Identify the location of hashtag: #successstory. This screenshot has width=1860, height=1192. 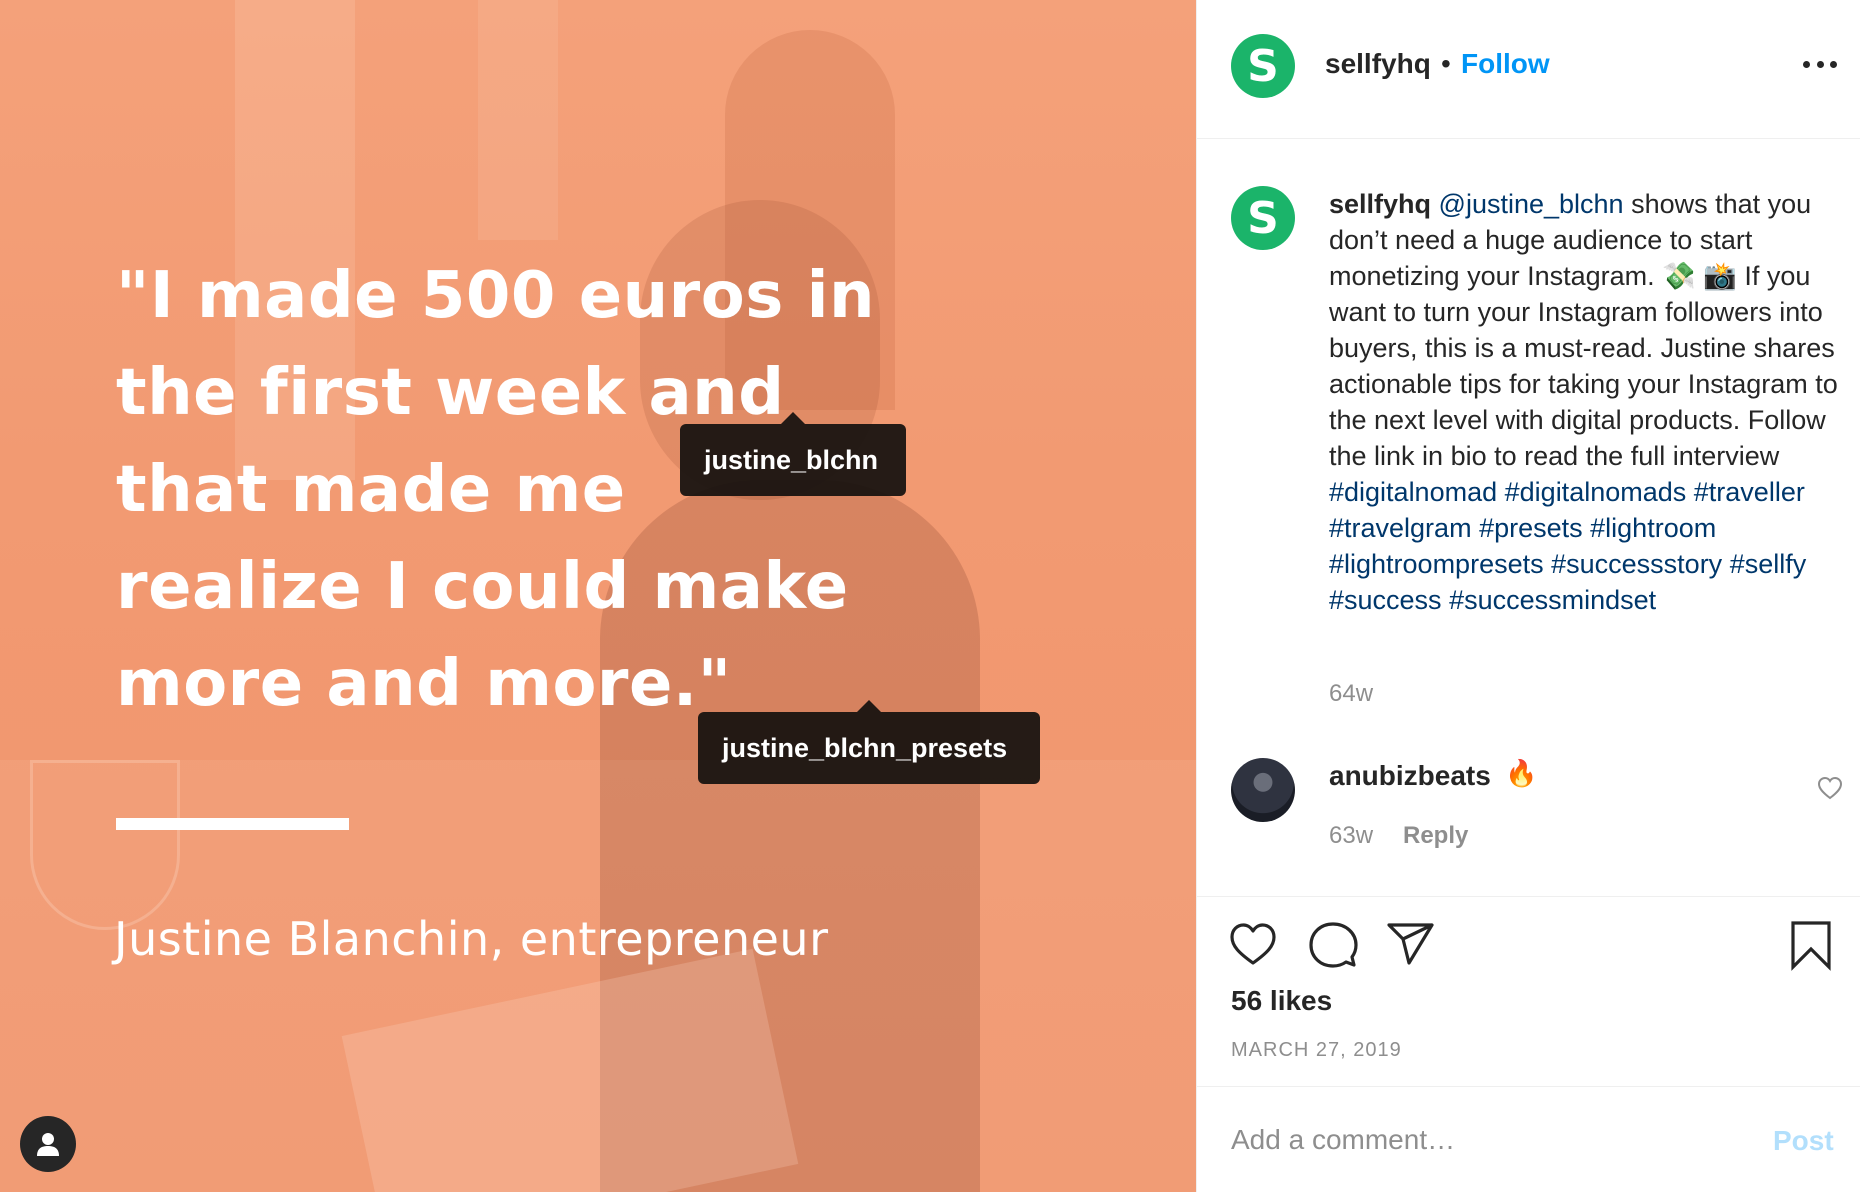
(1636, 564).